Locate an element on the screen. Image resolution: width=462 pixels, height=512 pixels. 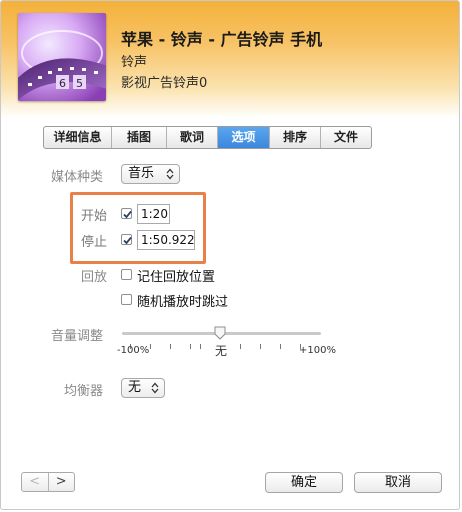
volume-slider-thumb is located at coordinates (220, 333).